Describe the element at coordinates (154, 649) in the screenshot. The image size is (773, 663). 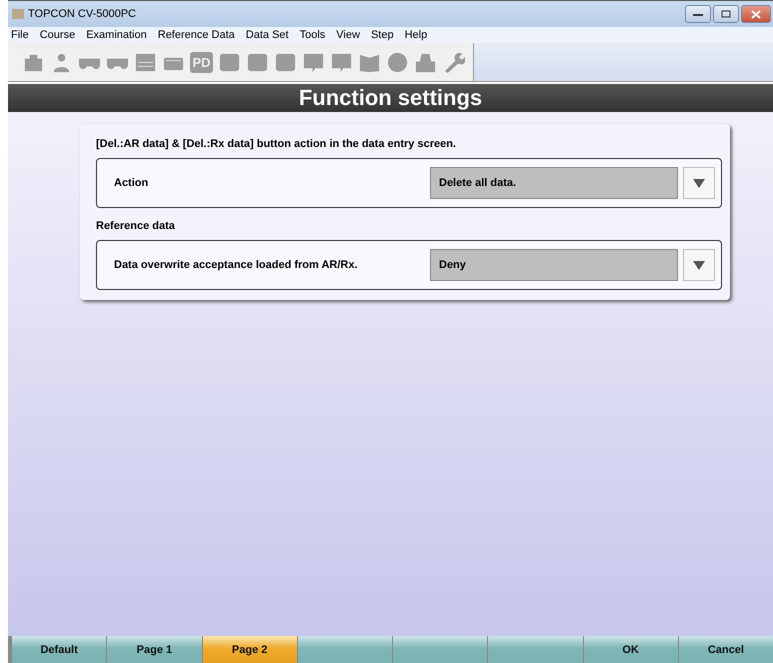
I see `function-button: Page 1` at that location.